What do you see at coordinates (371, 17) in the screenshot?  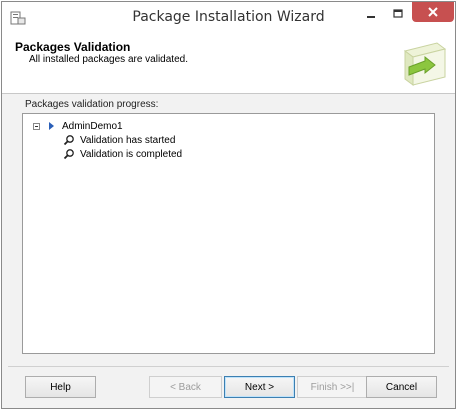 I see `minimize-icon` at bounding box center [371, 17].